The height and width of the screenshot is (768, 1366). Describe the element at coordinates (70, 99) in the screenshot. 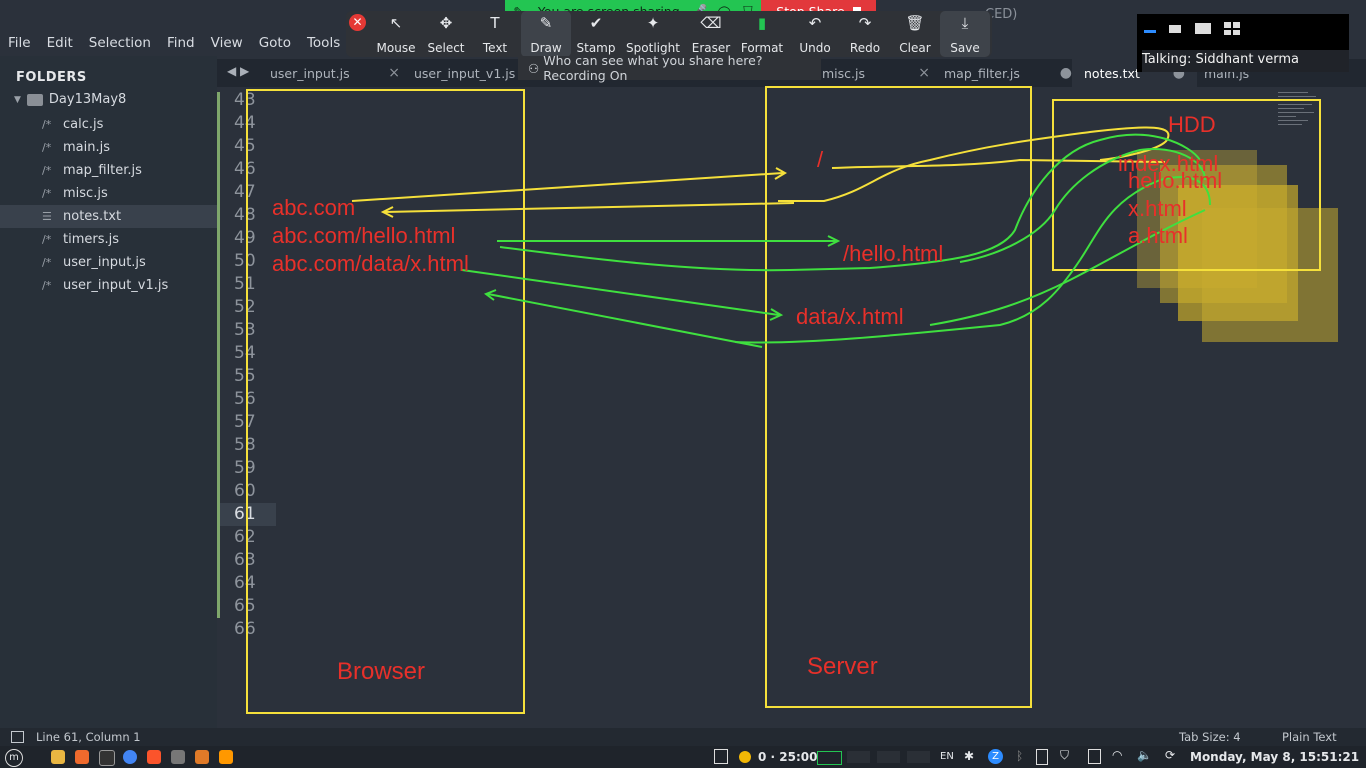

I see `folder-day13may8: ▼ Day13May8` at that location.